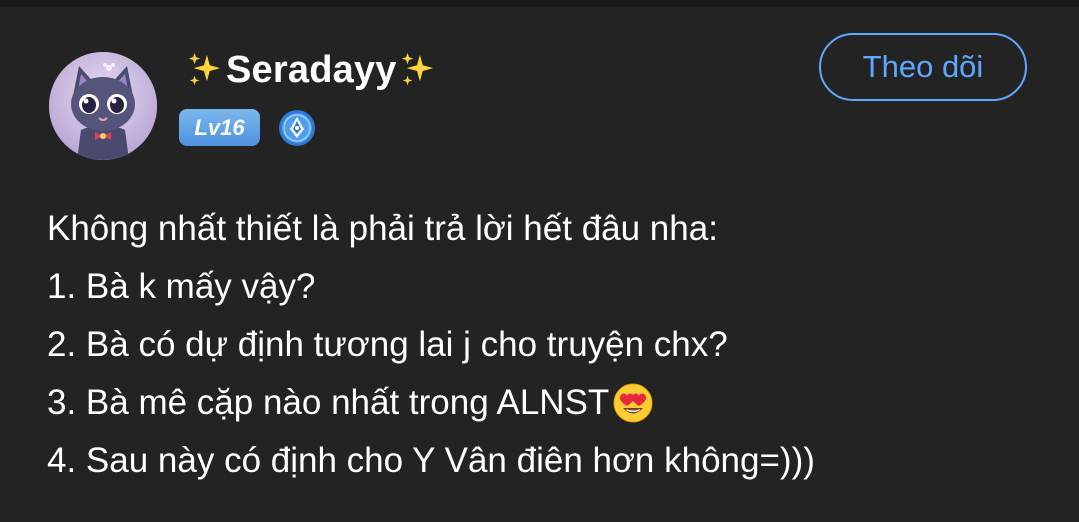 Image resolution: width=1079 pixels, height=522 pixels. Describe the element at coordinates (552, 287) in the screenshot. I see `post-line: 1. Bà k mấy vậy?` at that location.